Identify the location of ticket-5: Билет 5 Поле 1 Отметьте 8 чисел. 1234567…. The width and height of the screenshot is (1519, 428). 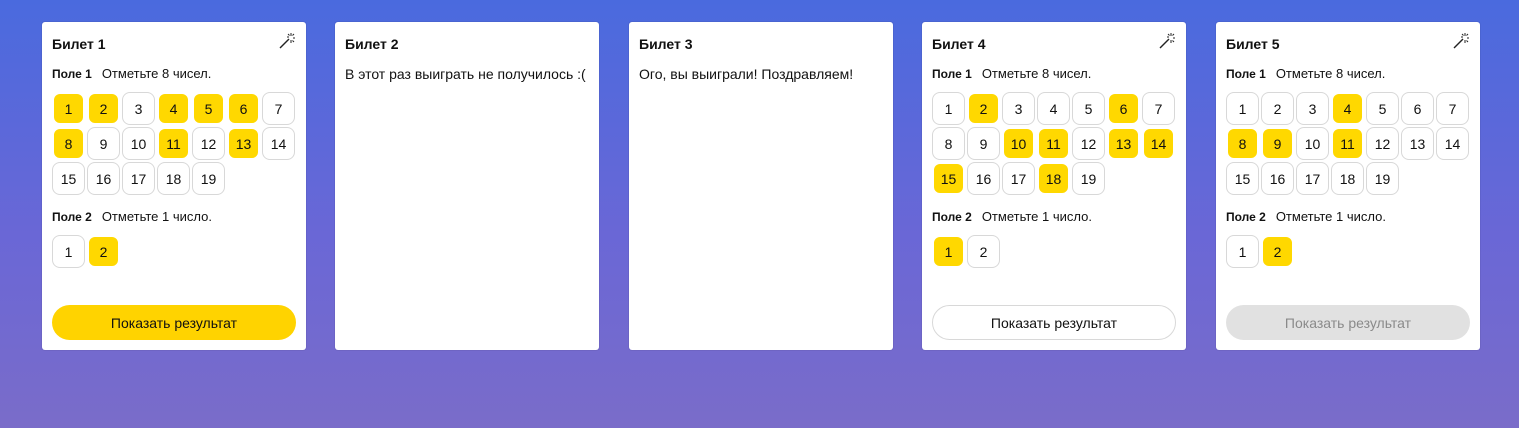
(1348, 186).